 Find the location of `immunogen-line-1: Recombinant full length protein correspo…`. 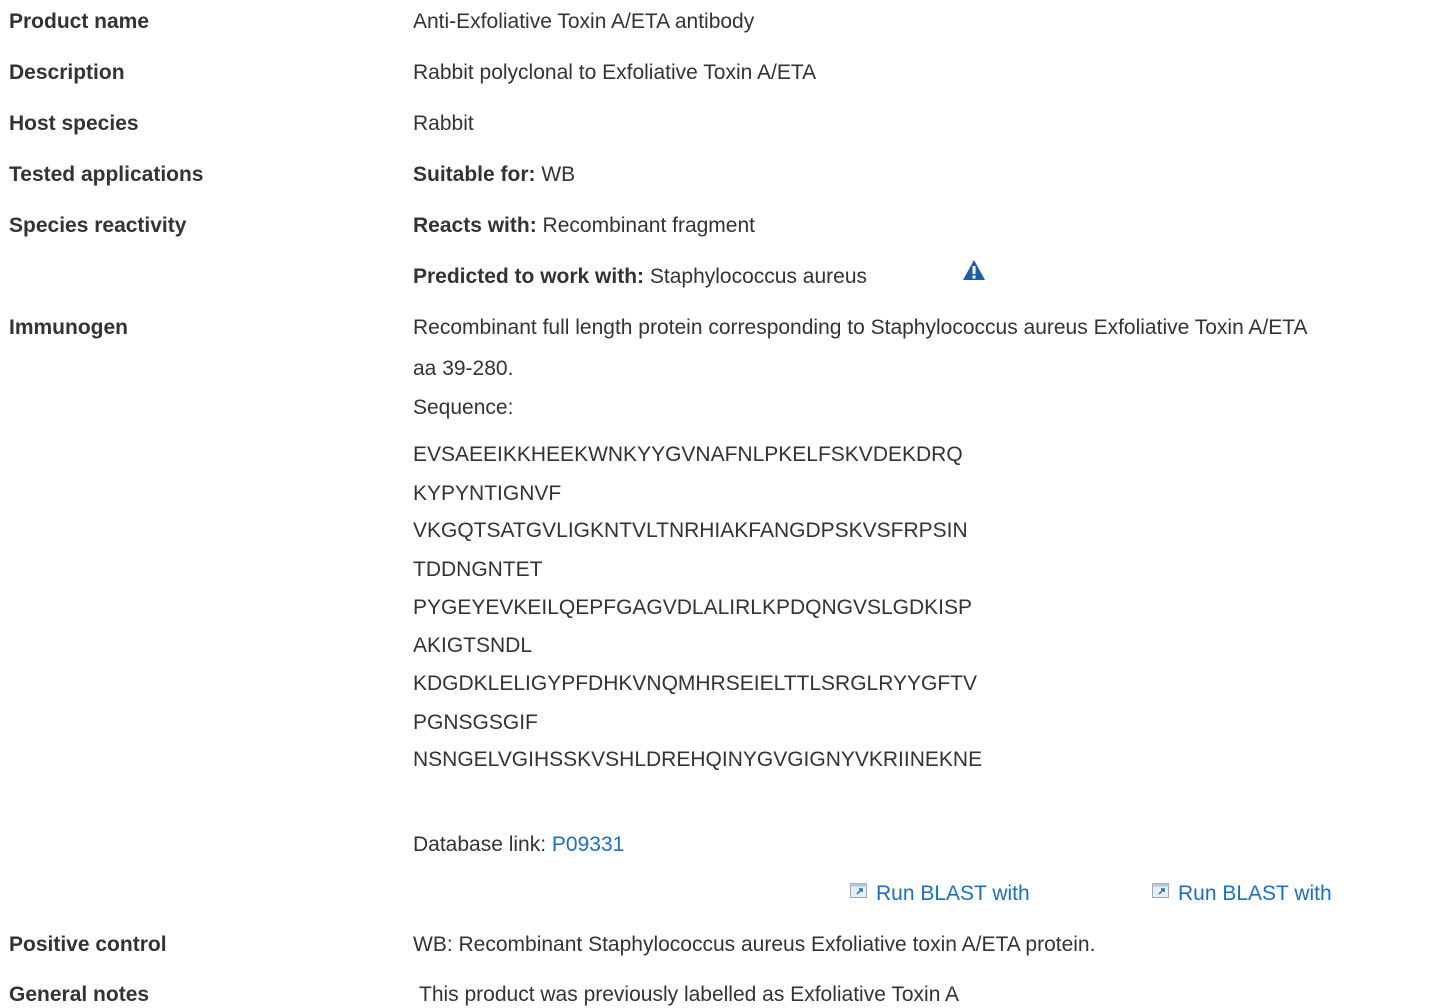

immunogen-line-1: Recombinant full length protein correspo… is located at coordinates (860, 327).